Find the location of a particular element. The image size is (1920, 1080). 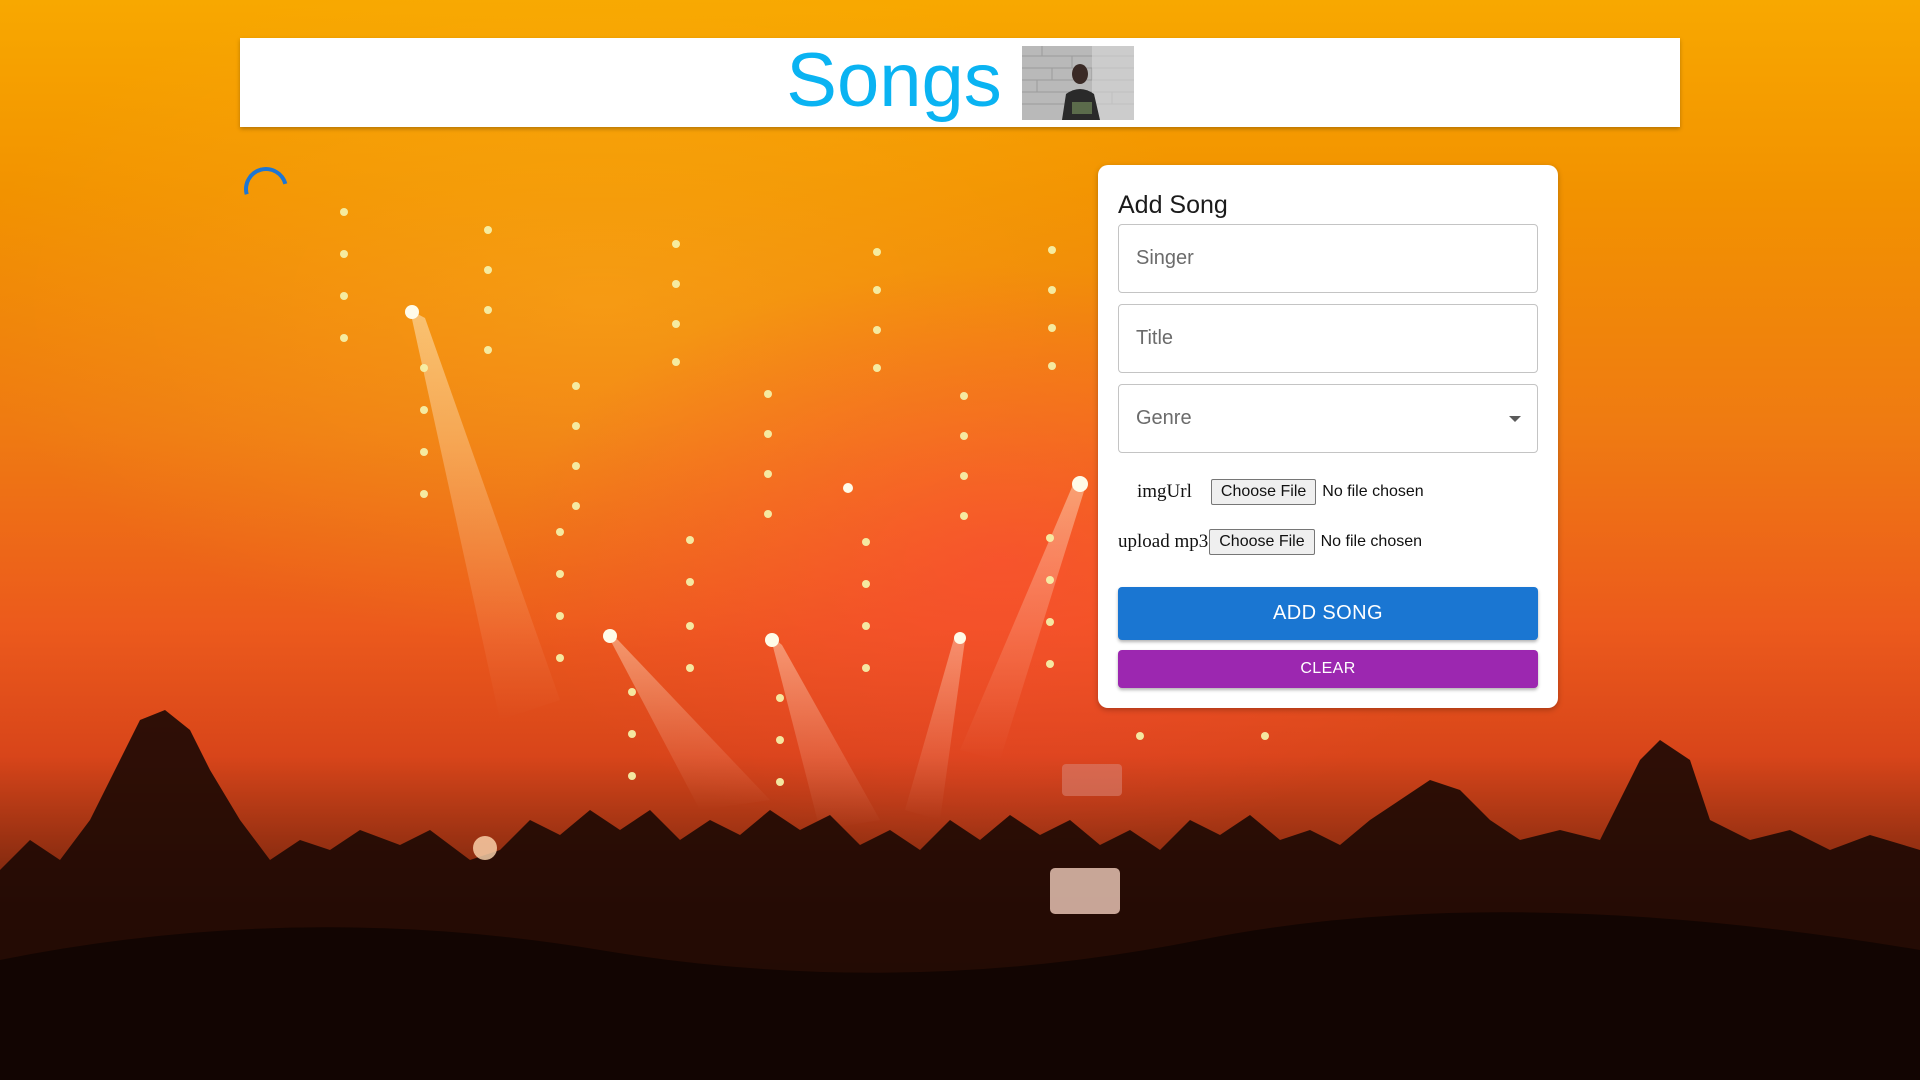

title-input is located at coordinates (1328, 338).